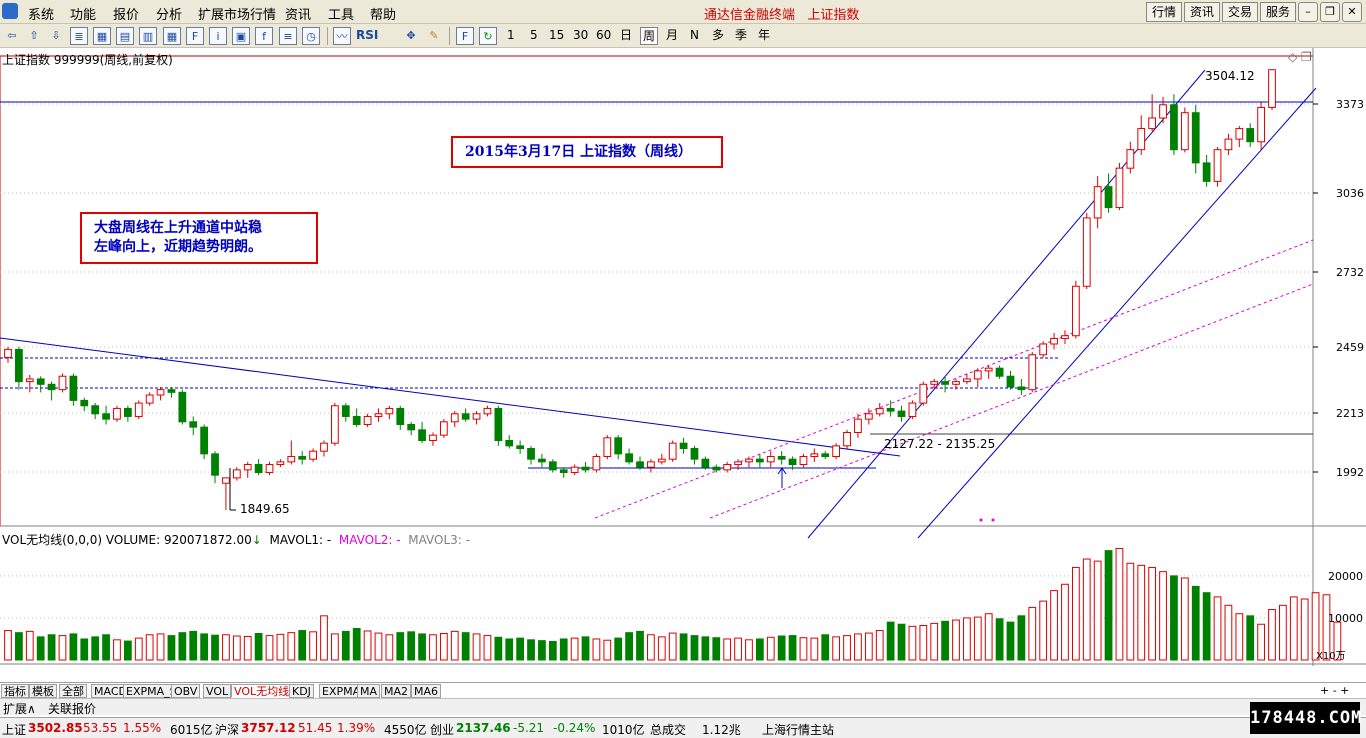 This screenshot has height=738, width=1366. Describe the element at coordinates (1330, 12) in the screenshot. I see `restore-icon: ❐` at that location.